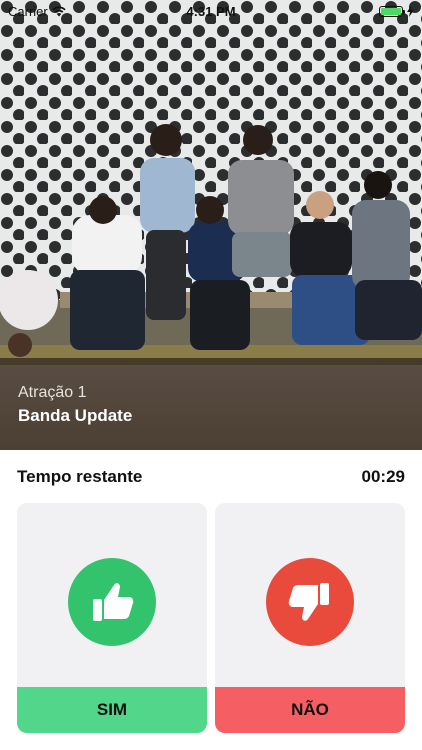  Describe the element at coordinates (211, 477) in the screenshot. I see `timer-row: Tempo restante 00:29` at that location.